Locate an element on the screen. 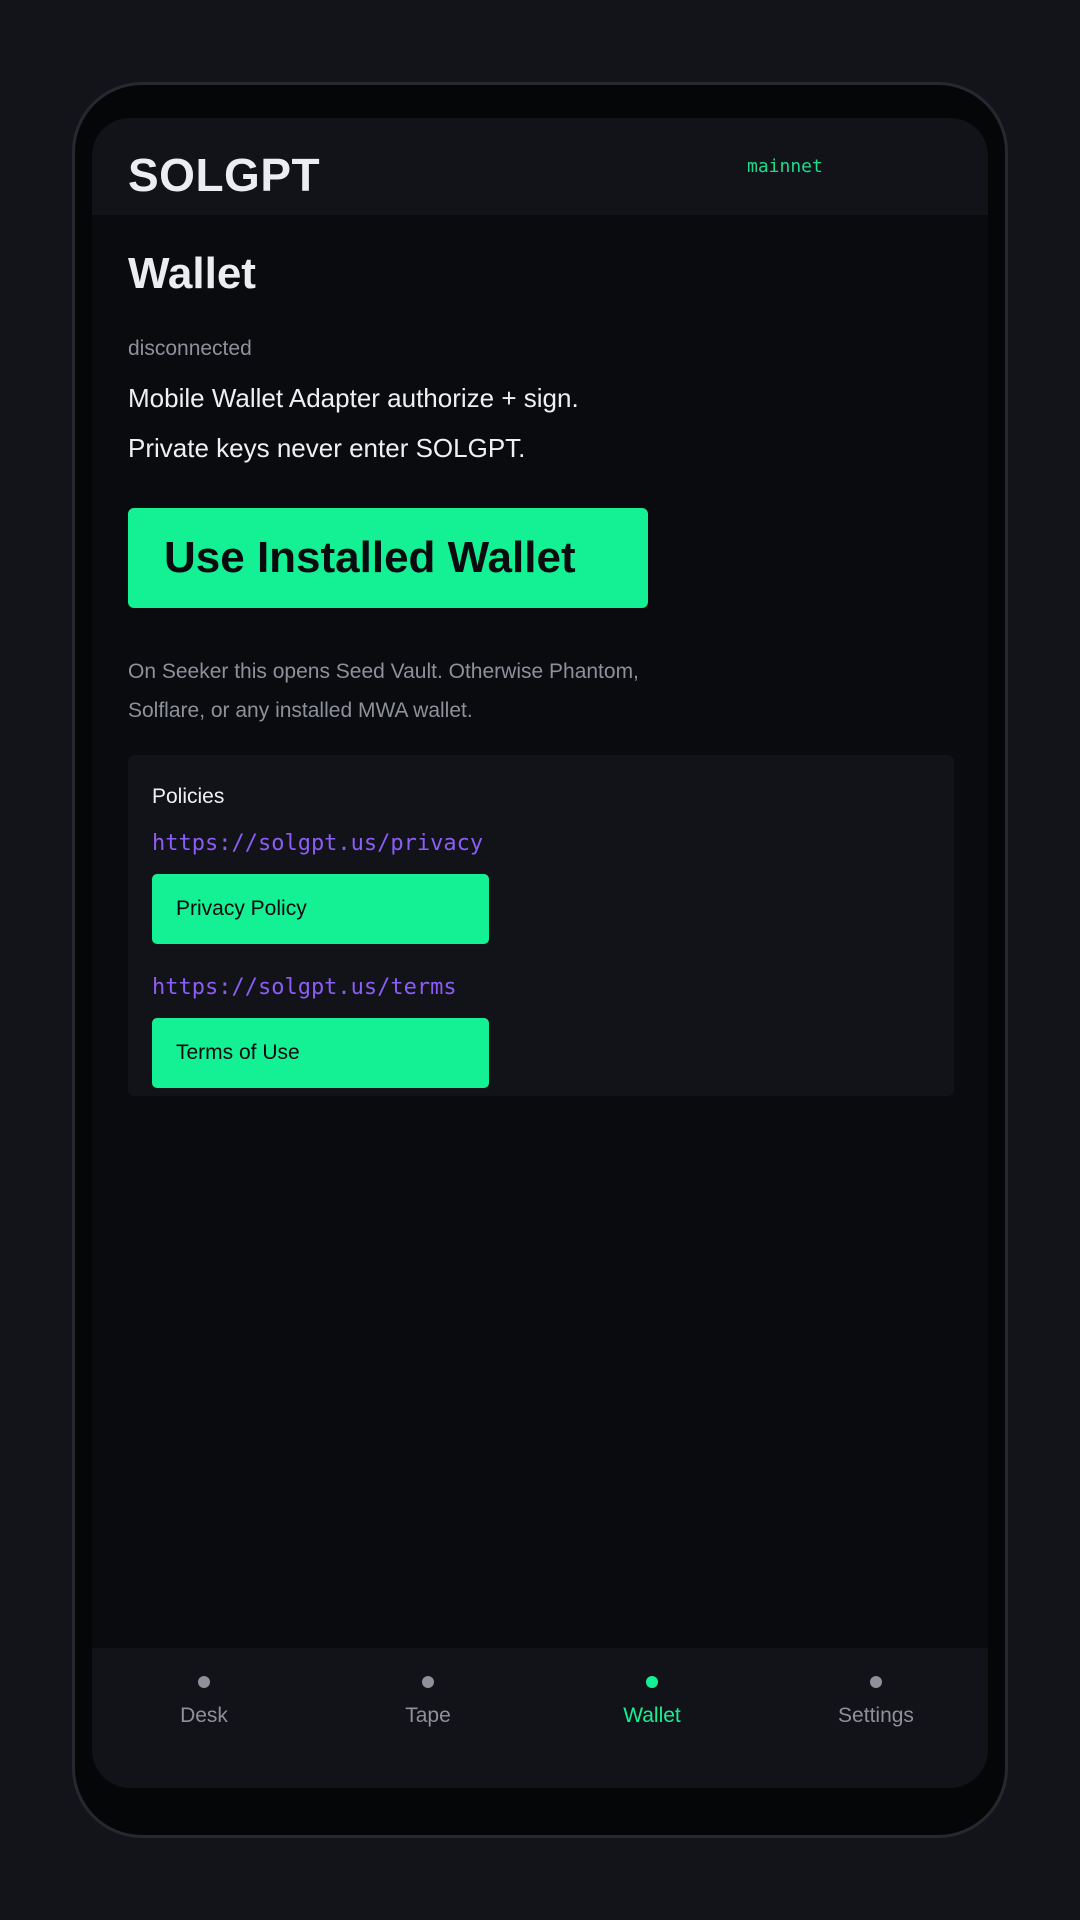 The height and width of the screenshot is (1920, 1080). nav-item-tape: Tape is located at coordinates (428, 1718).